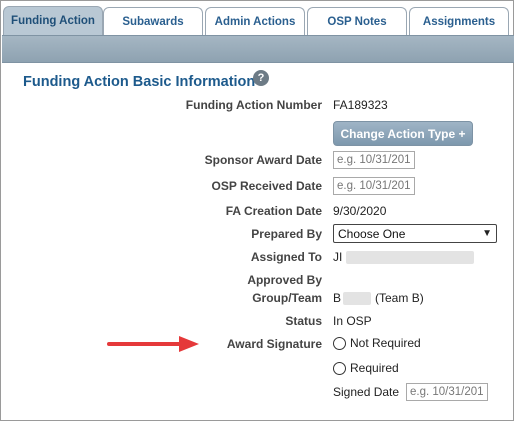 Image resolution: width=514 pixels, height=421 pixels. What do you see at coordinates (273, 211) in the screenshot?
I see `fa-creation-date-label: FA Creation Date` at bounding box center [273, 211].